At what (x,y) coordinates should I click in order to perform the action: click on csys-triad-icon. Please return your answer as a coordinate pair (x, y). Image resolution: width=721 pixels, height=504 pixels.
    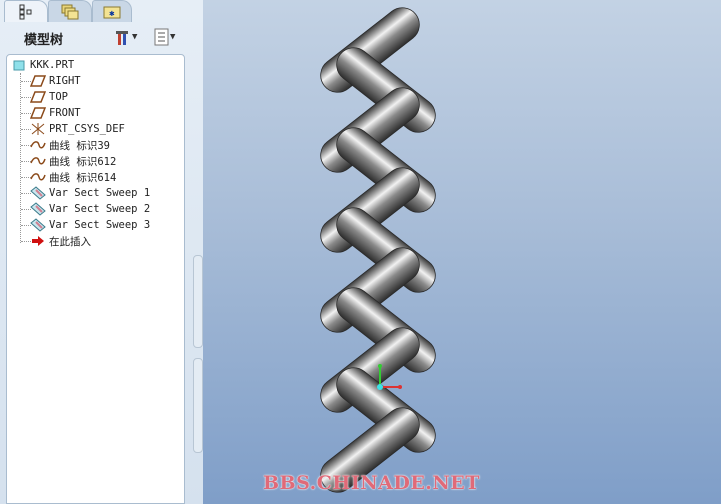
    Looking at the image, I should click on (389, 377).